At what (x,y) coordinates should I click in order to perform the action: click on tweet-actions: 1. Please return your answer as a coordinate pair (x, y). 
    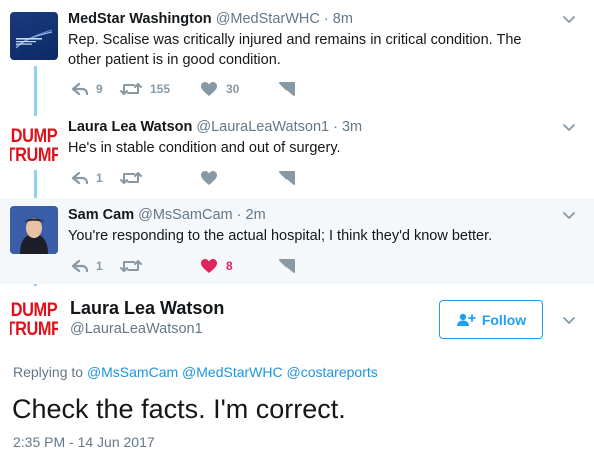
    Looking at the image, I should click on (183, 178).